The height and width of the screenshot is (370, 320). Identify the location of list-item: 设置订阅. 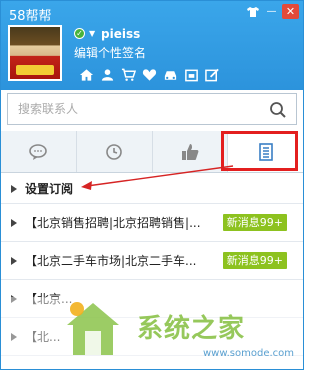
(152, 189).